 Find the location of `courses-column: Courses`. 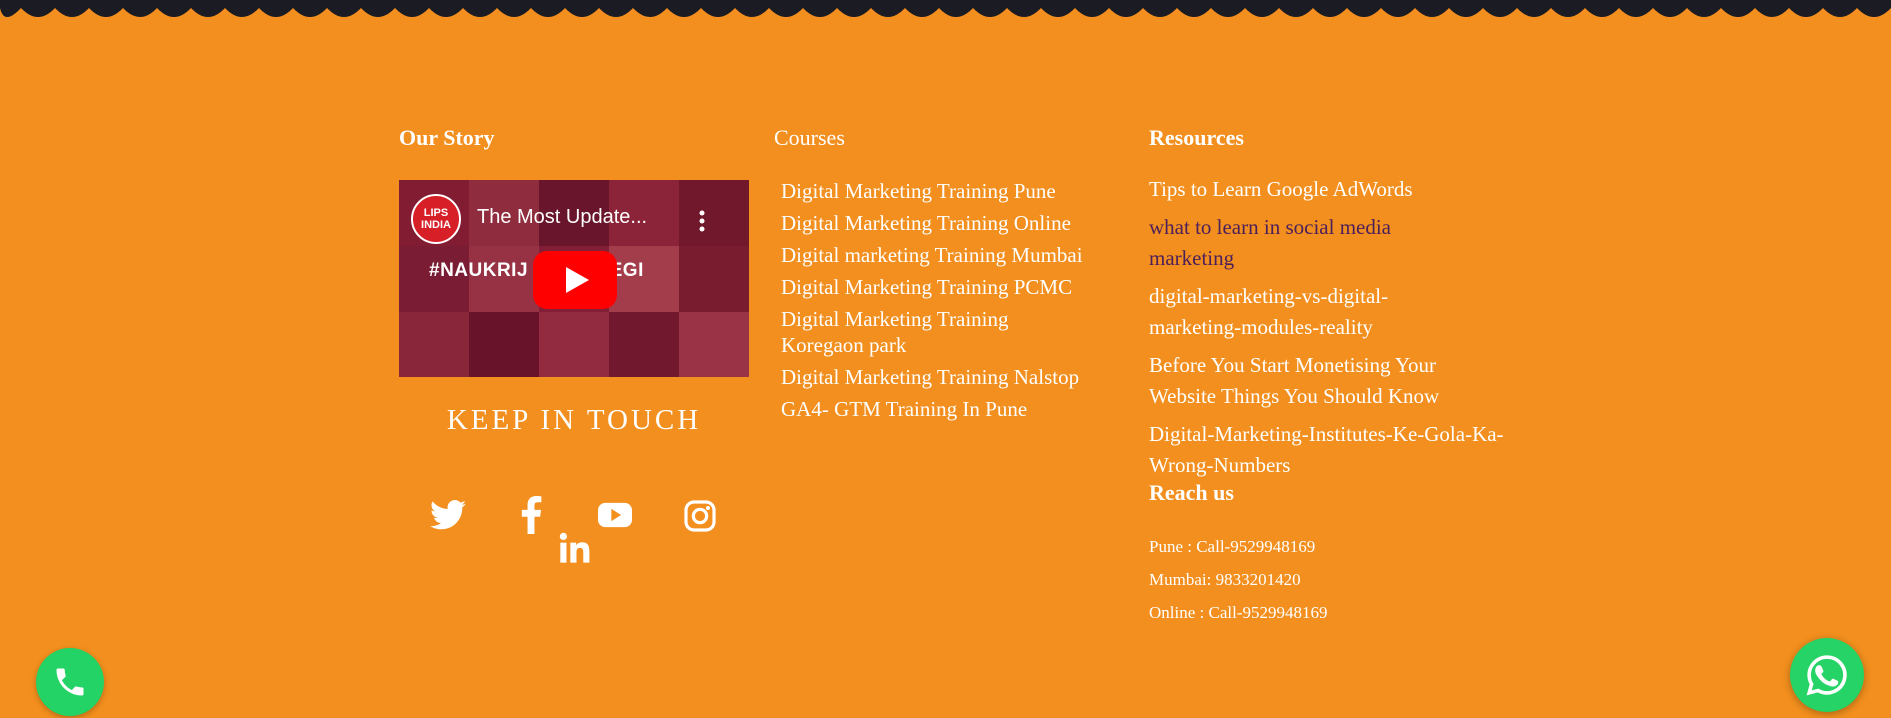

courses-column: Courses is located at coordinates (949, 138).